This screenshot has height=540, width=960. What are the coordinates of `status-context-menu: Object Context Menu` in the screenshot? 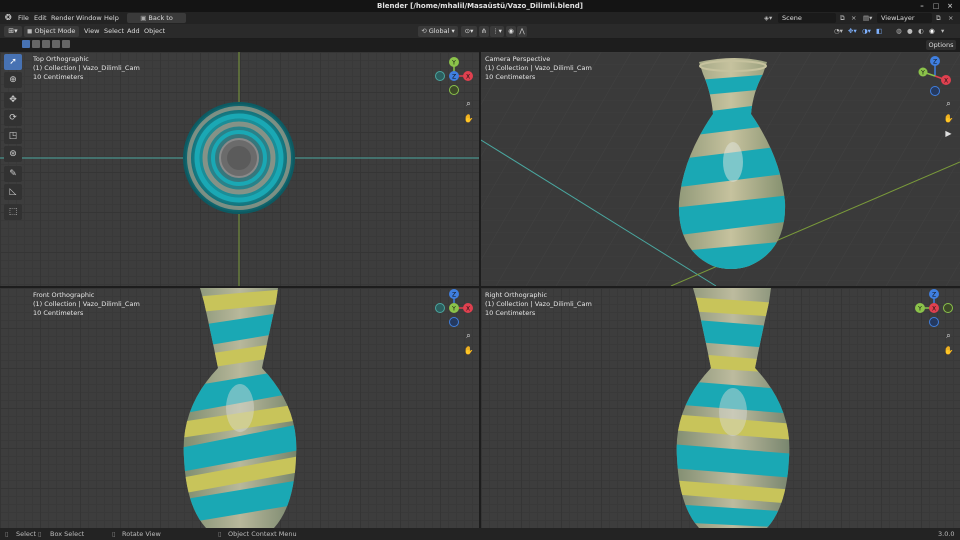 It's located at (262, 534).